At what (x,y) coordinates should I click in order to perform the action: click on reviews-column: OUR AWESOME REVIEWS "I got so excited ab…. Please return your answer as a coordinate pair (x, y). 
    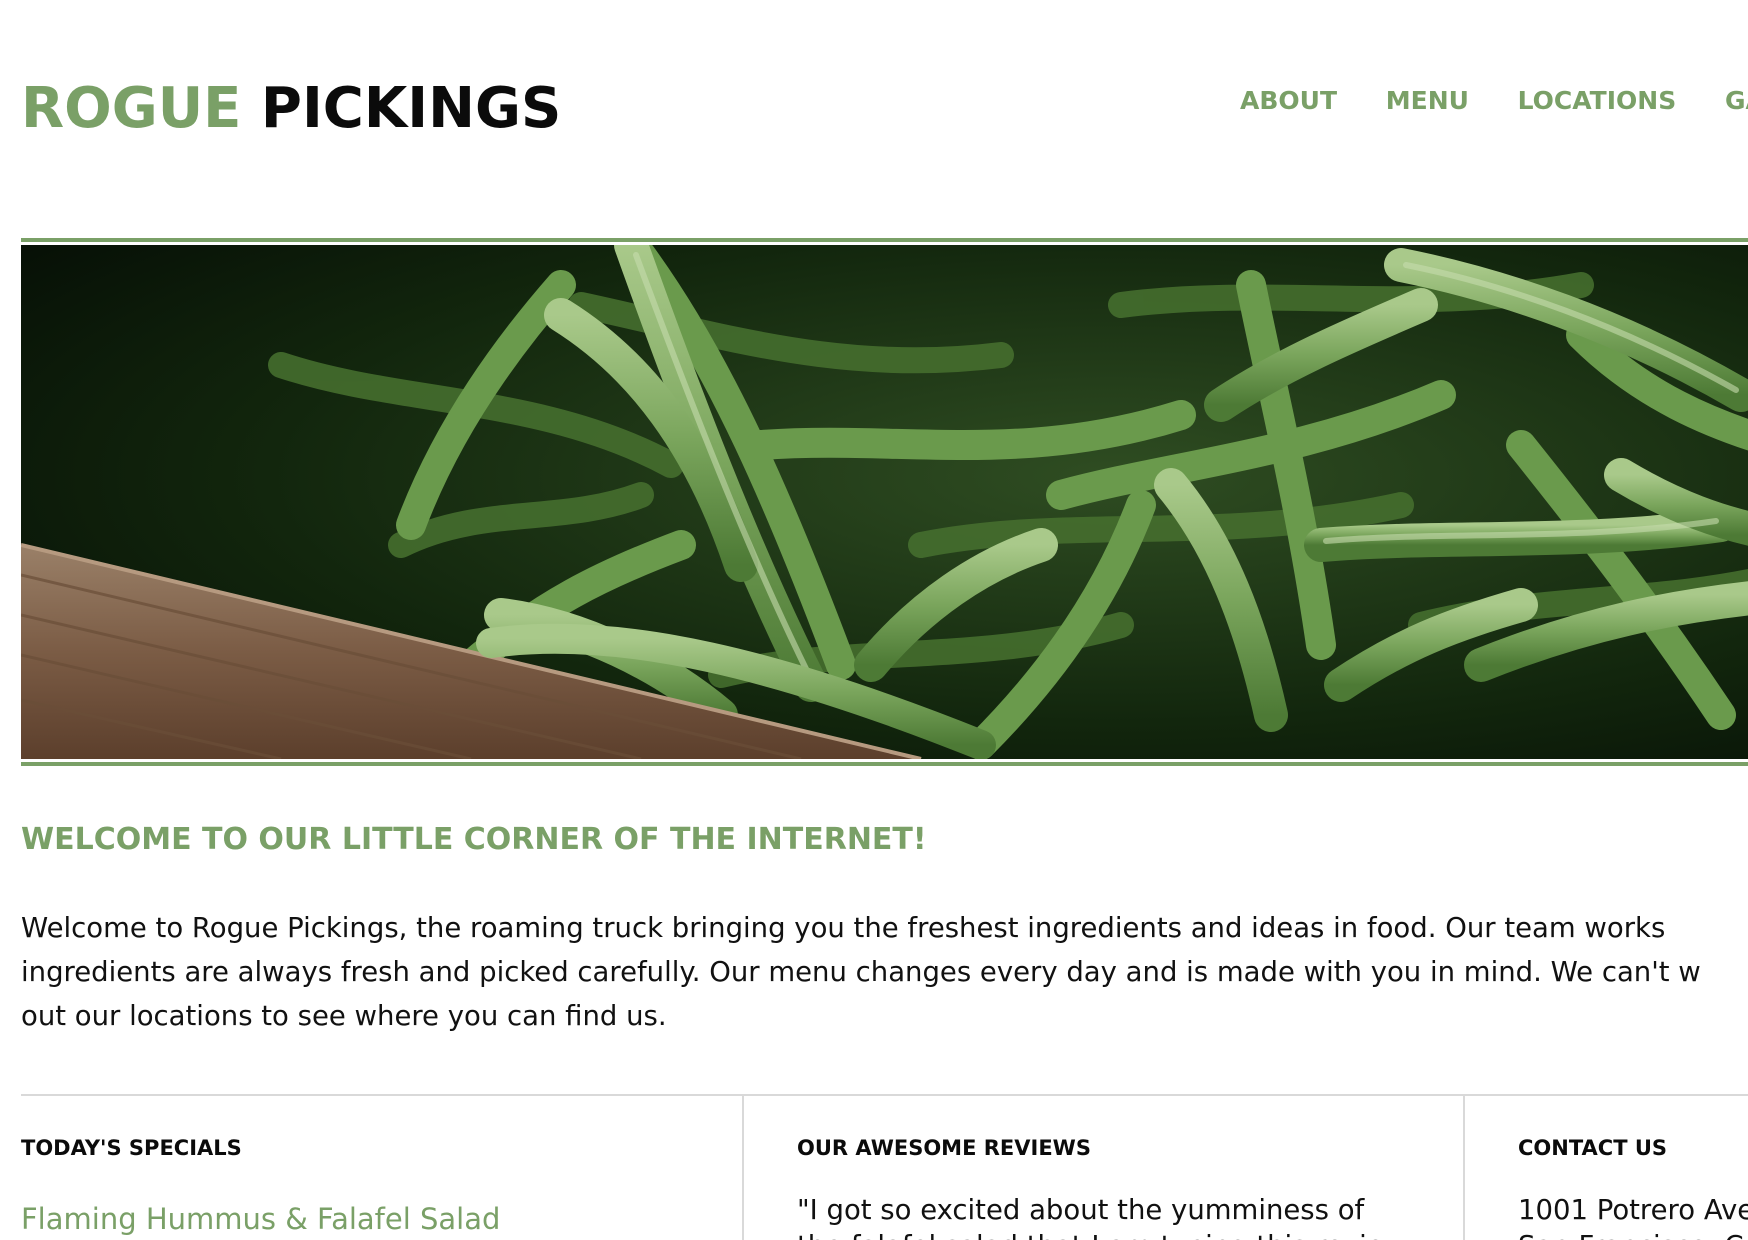
    Looking at the image, I should click on (1093, 1168).